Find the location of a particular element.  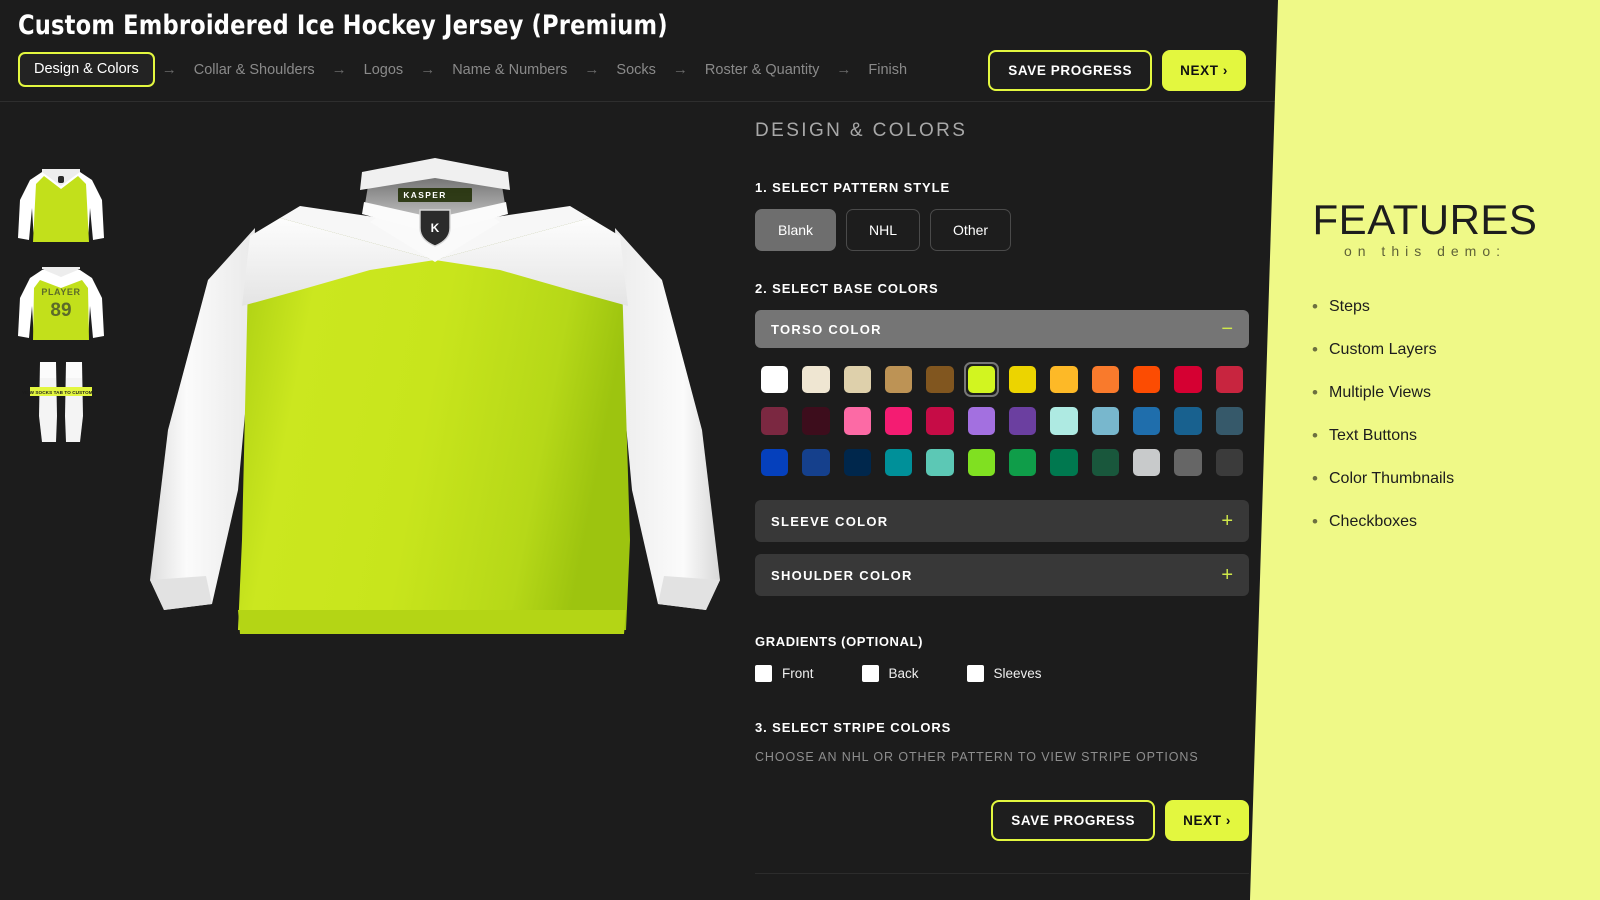

plus-icon-sleeve: + is located at coordinates (1227, 521).